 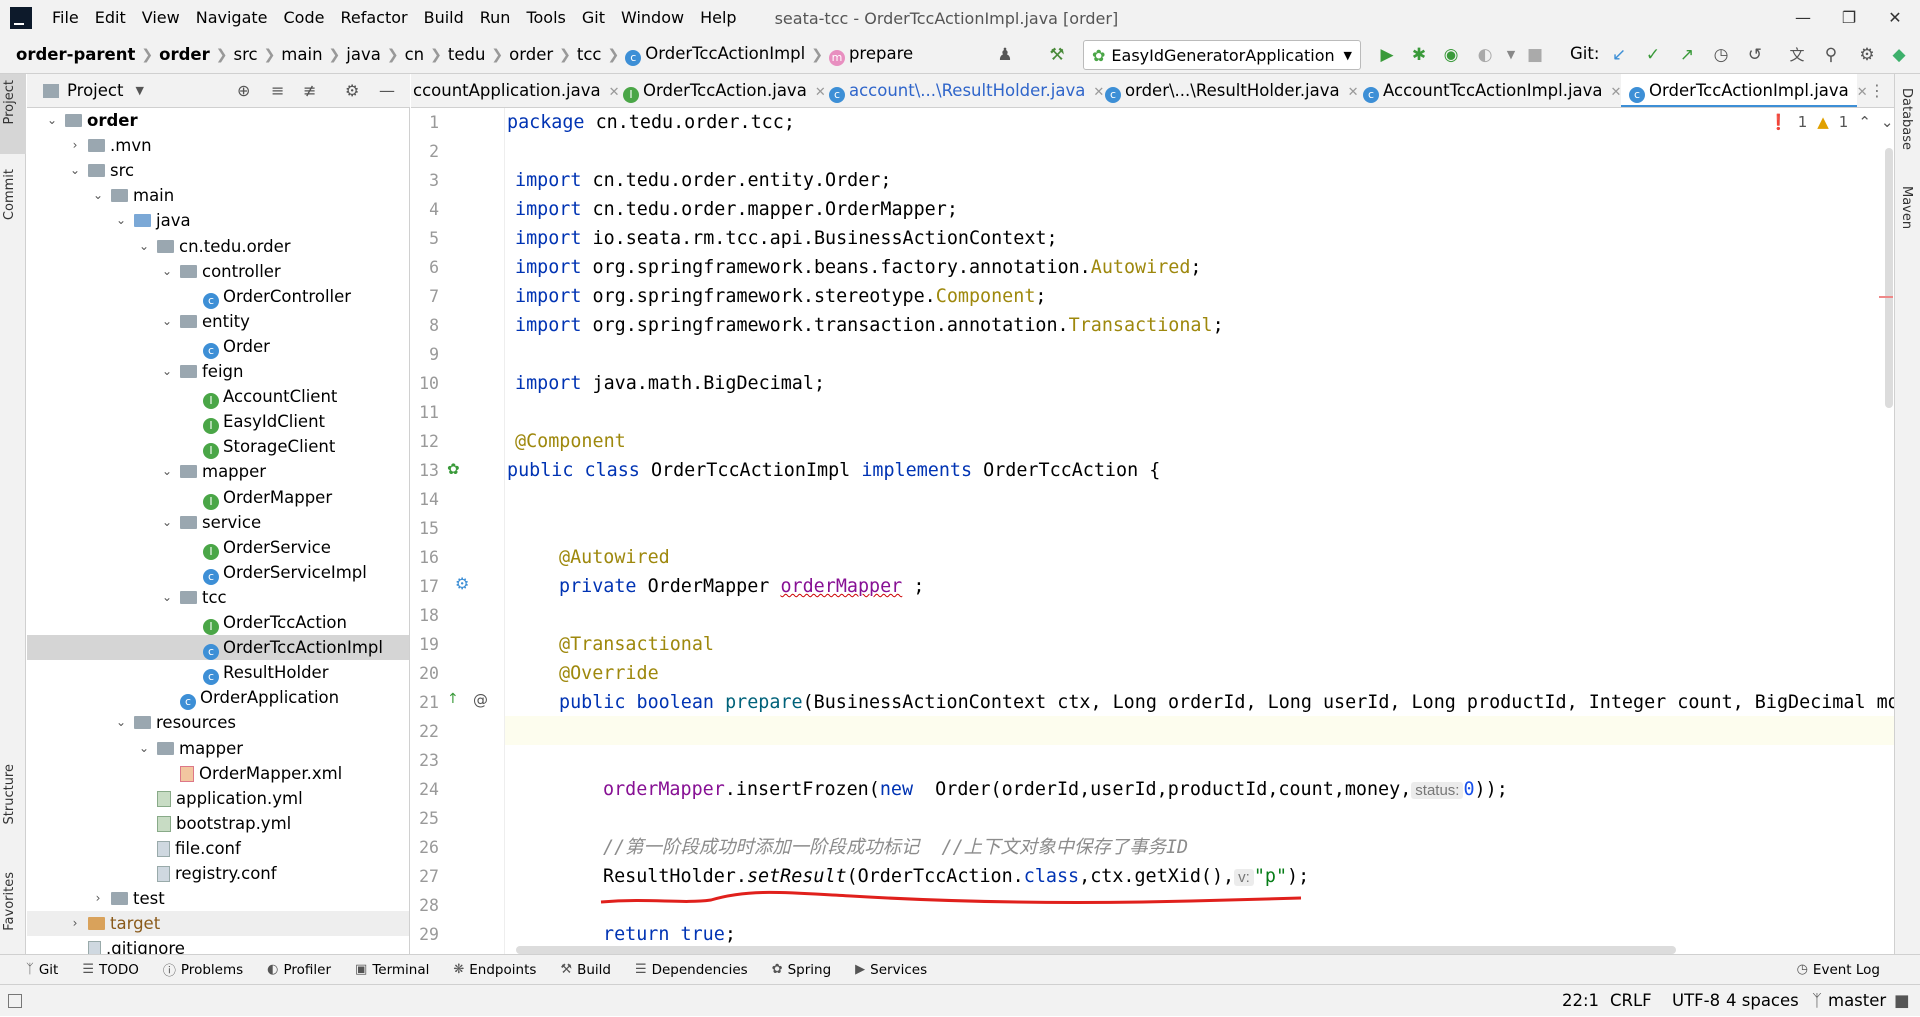 What do you see at coordinates (1696, 1001) in the screenshot?
I see `file-encoding: UTF-8` at bounding box center [1696, 1001].